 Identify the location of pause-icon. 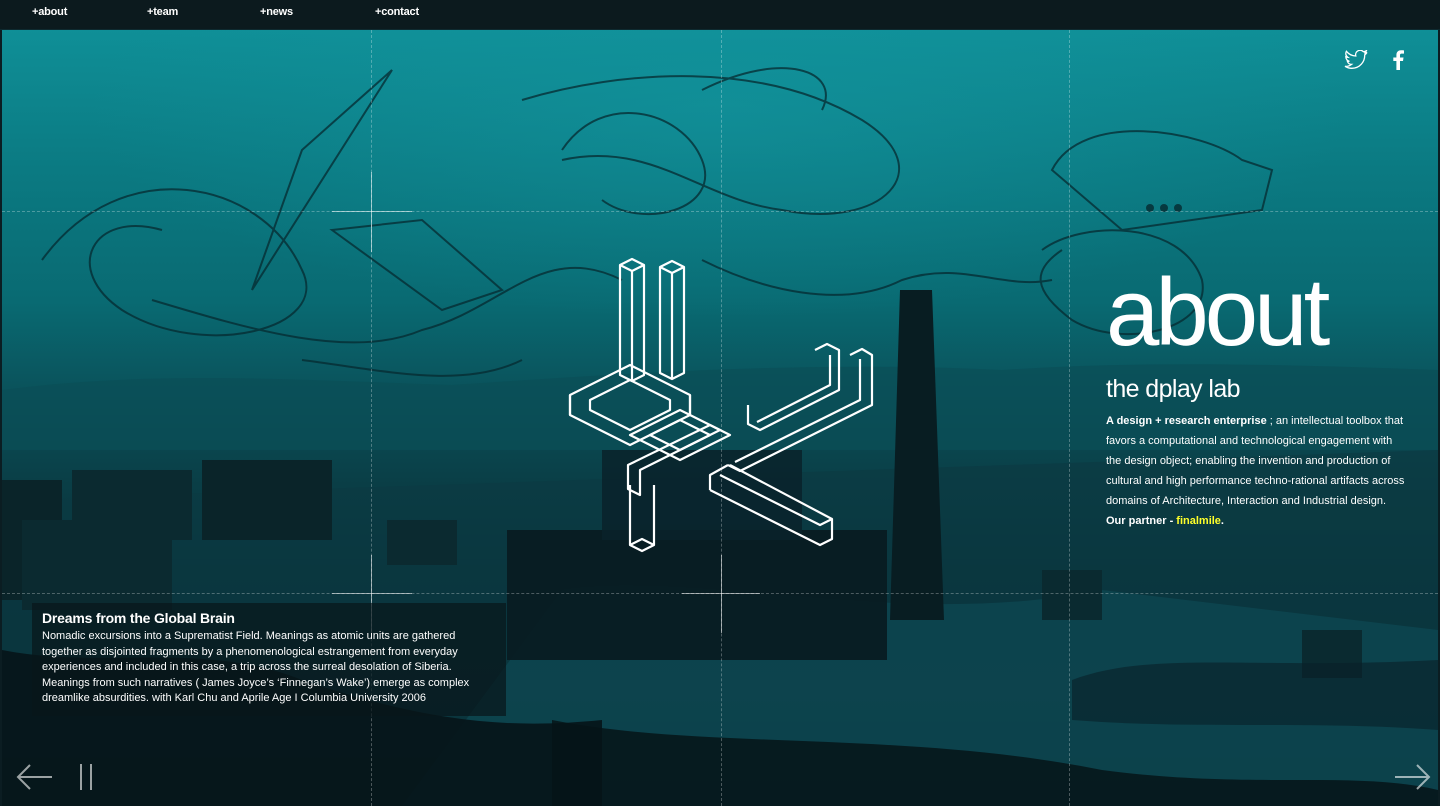
(86, 777).